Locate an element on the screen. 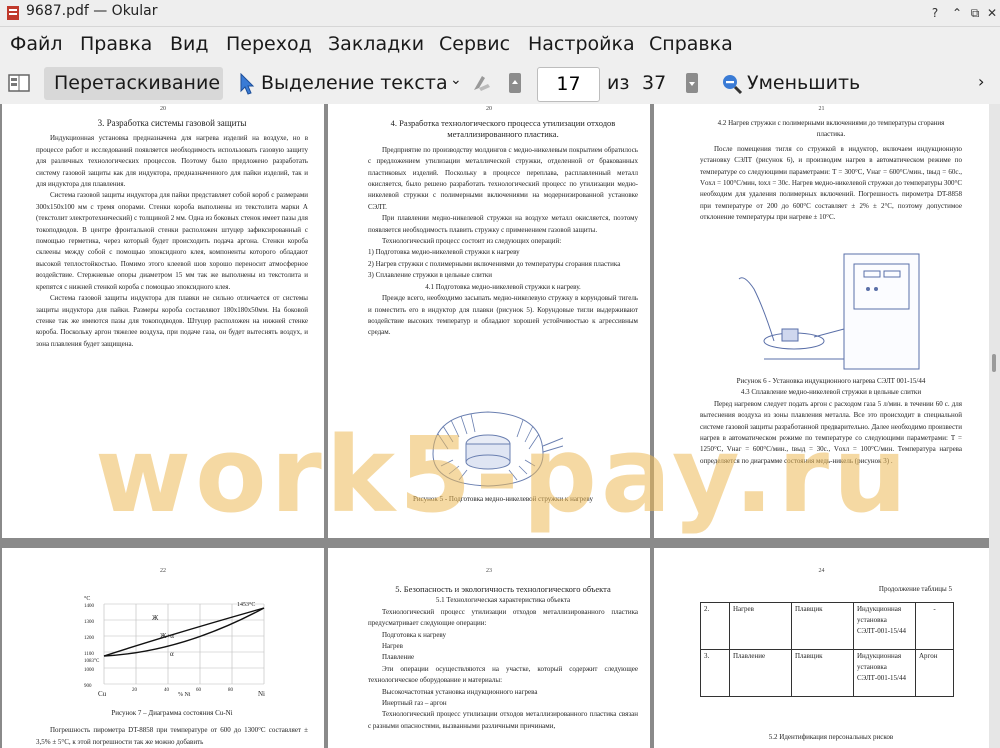 The width and height of the screenshot is (1000, 748). phase-label: Ж is located at coordinates (155, 618).